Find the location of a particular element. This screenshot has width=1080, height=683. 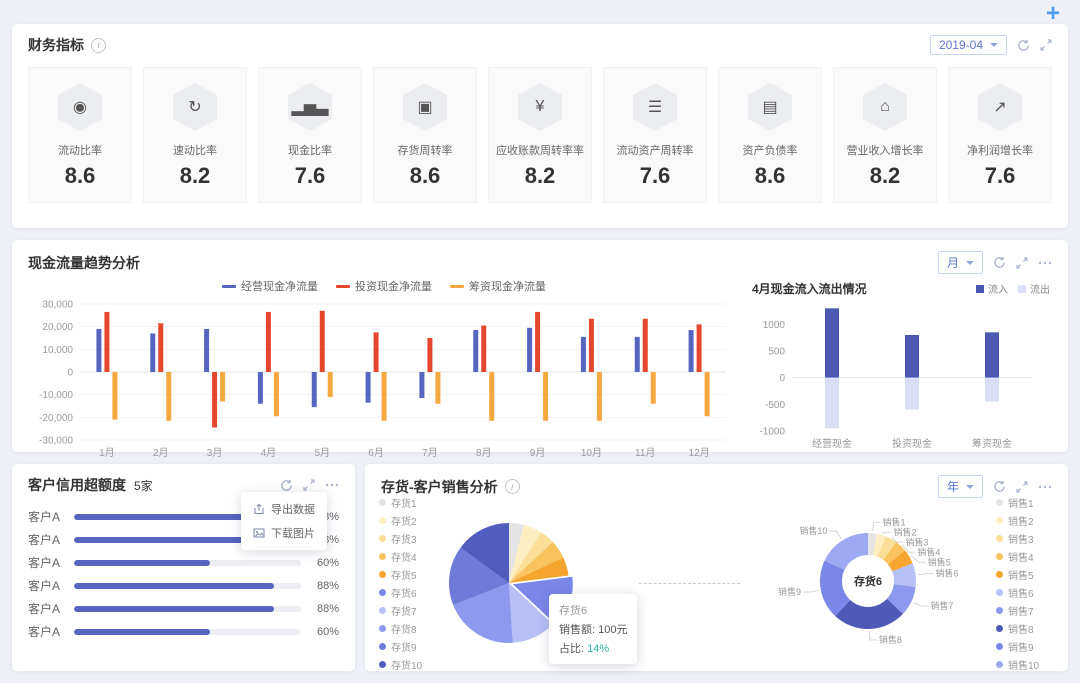

april-inflow-outflow-chart: 1000 500 0 -500 -1000 经营现金 投资现金 筹资现金 is located at coordinates (900, 373).